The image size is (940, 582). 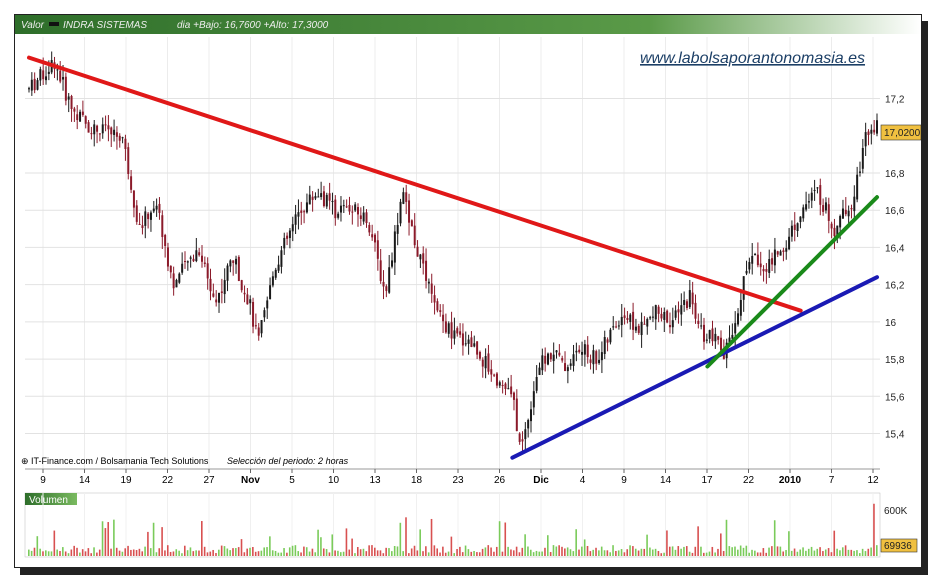 I want to click on price-tick-label: 17,2, so click(x=895, y=100).